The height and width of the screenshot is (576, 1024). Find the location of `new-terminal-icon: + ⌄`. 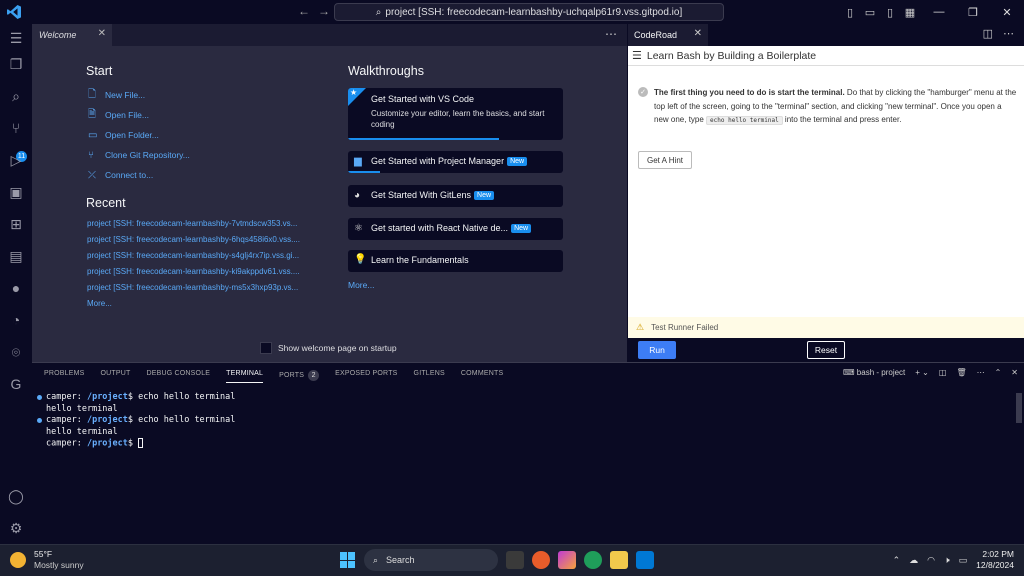

new-terminal-icon: + ⌄ is located at coordinates (922, 372).